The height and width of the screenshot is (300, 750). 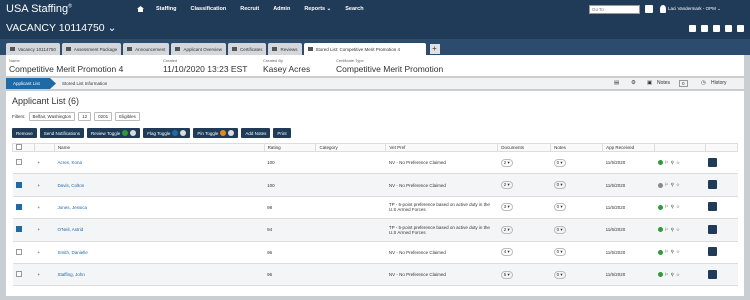 I want to click on applicant-name-link: Smith, Danielle, so click(x=72, y=252).